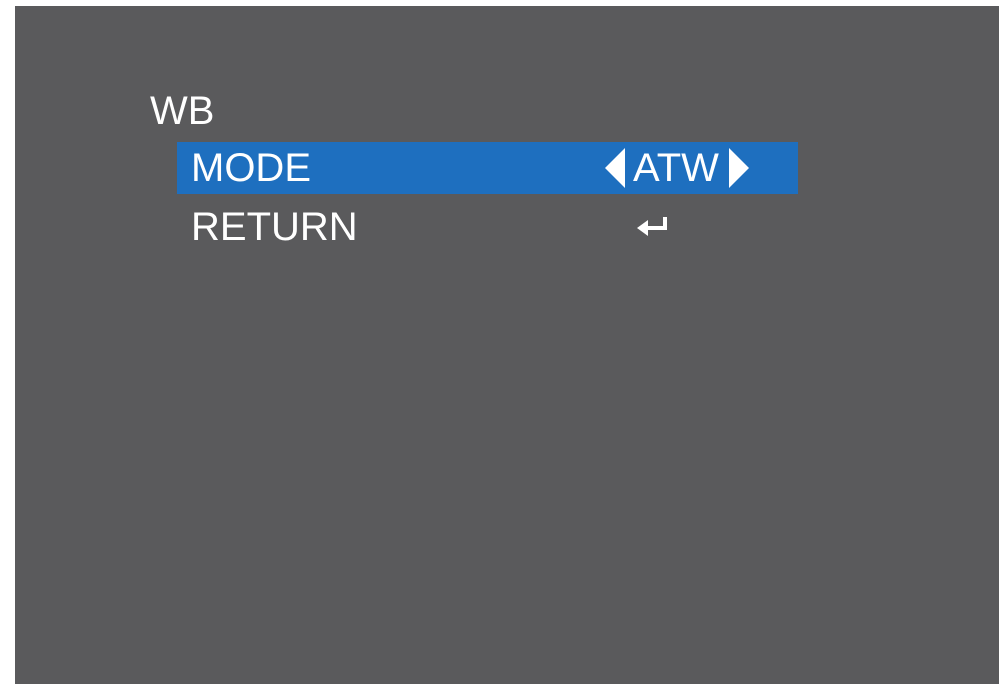 Image resolution: width=999 pixels, height=684 pixels. Describe the element at coordinates (654, 229) in the screenshot. I see `enter-icon` at that location.